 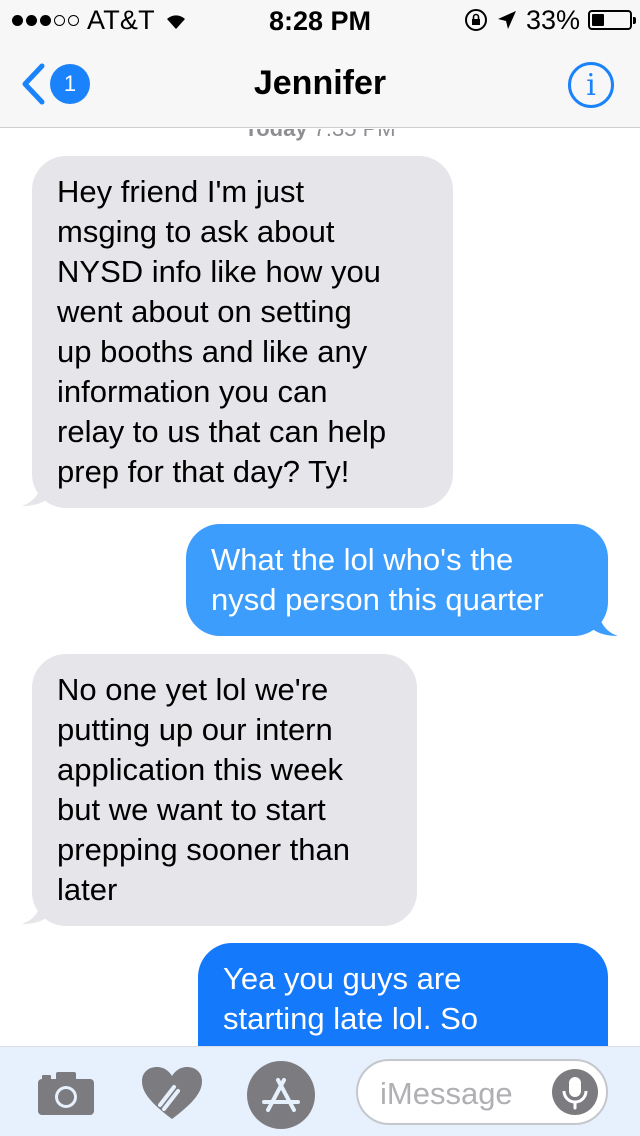 I want to click on orientation-lock-icon, so click(x=475, y=20).